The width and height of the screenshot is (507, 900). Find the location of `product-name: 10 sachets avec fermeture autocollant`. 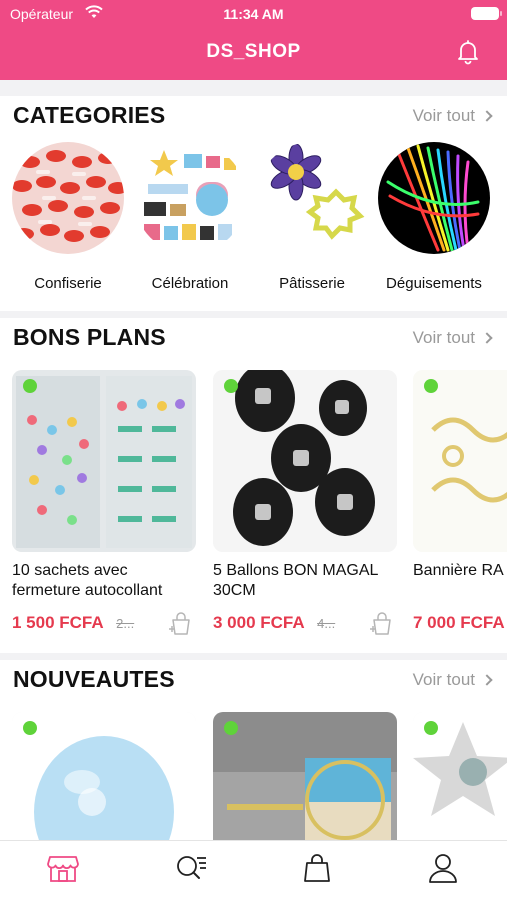

product-name: 10 sachets avec fermeture autocollant is located at coordinates (87, 580).